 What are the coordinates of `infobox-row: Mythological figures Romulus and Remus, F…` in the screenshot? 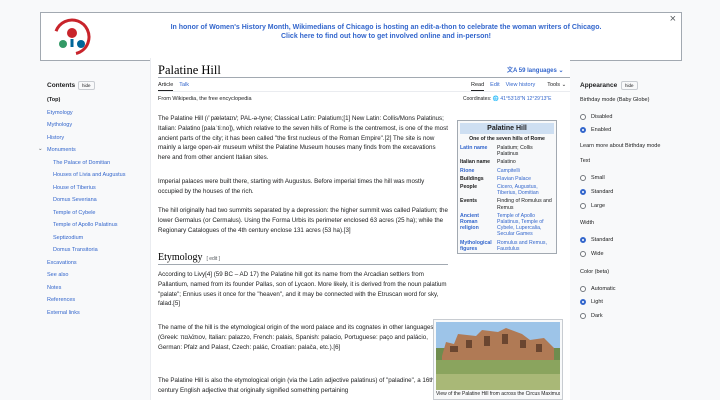 It's located at (507, 246).